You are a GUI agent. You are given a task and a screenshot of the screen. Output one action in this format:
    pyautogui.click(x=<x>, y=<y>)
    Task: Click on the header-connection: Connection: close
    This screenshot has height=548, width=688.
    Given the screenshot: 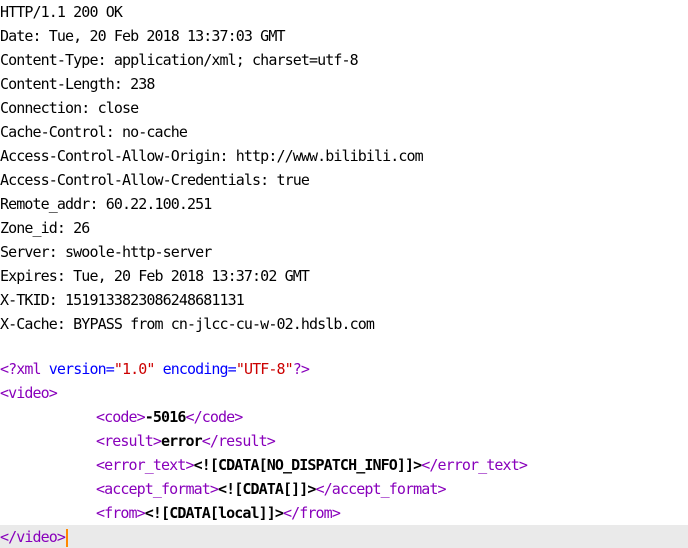 What is the action you would take?
    pyautogui.click(x=69, y=108)
    